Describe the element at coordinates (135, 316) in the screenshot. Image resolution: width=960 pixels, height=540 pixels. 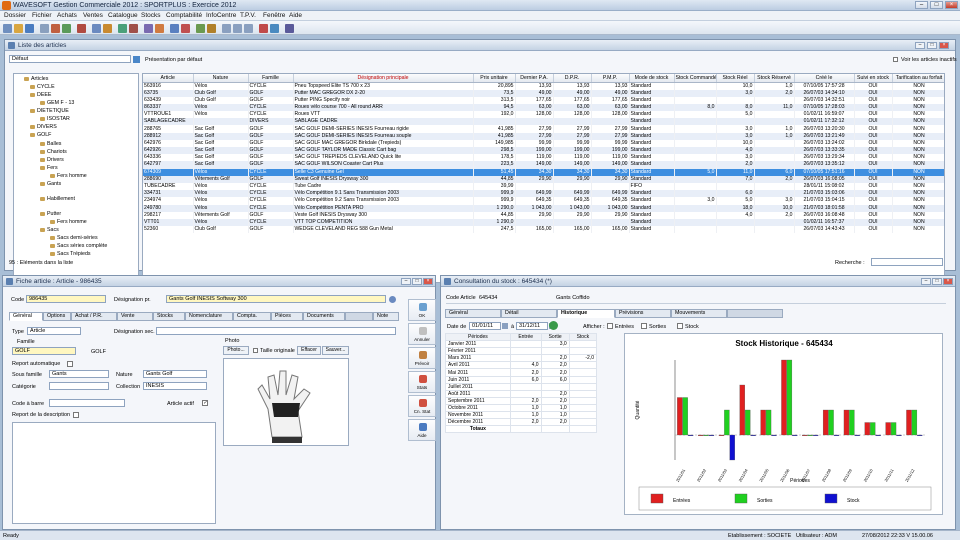
I see `tab-vente: Vente` at that location.